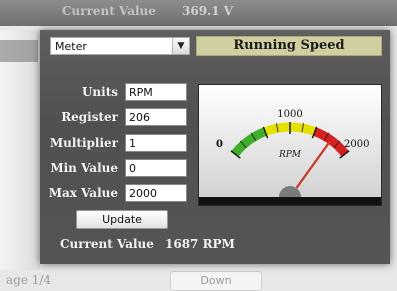  I want to click on min-value-input, so click(156, 168).